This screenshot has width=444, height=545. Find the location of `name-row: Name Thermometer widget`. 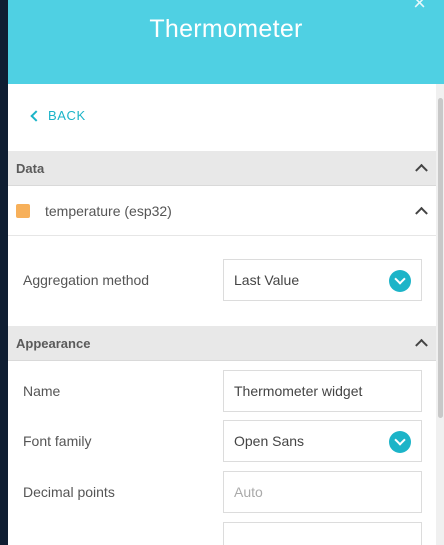

name-row: Name Thermometer widget is located at coordinates (222, 392).